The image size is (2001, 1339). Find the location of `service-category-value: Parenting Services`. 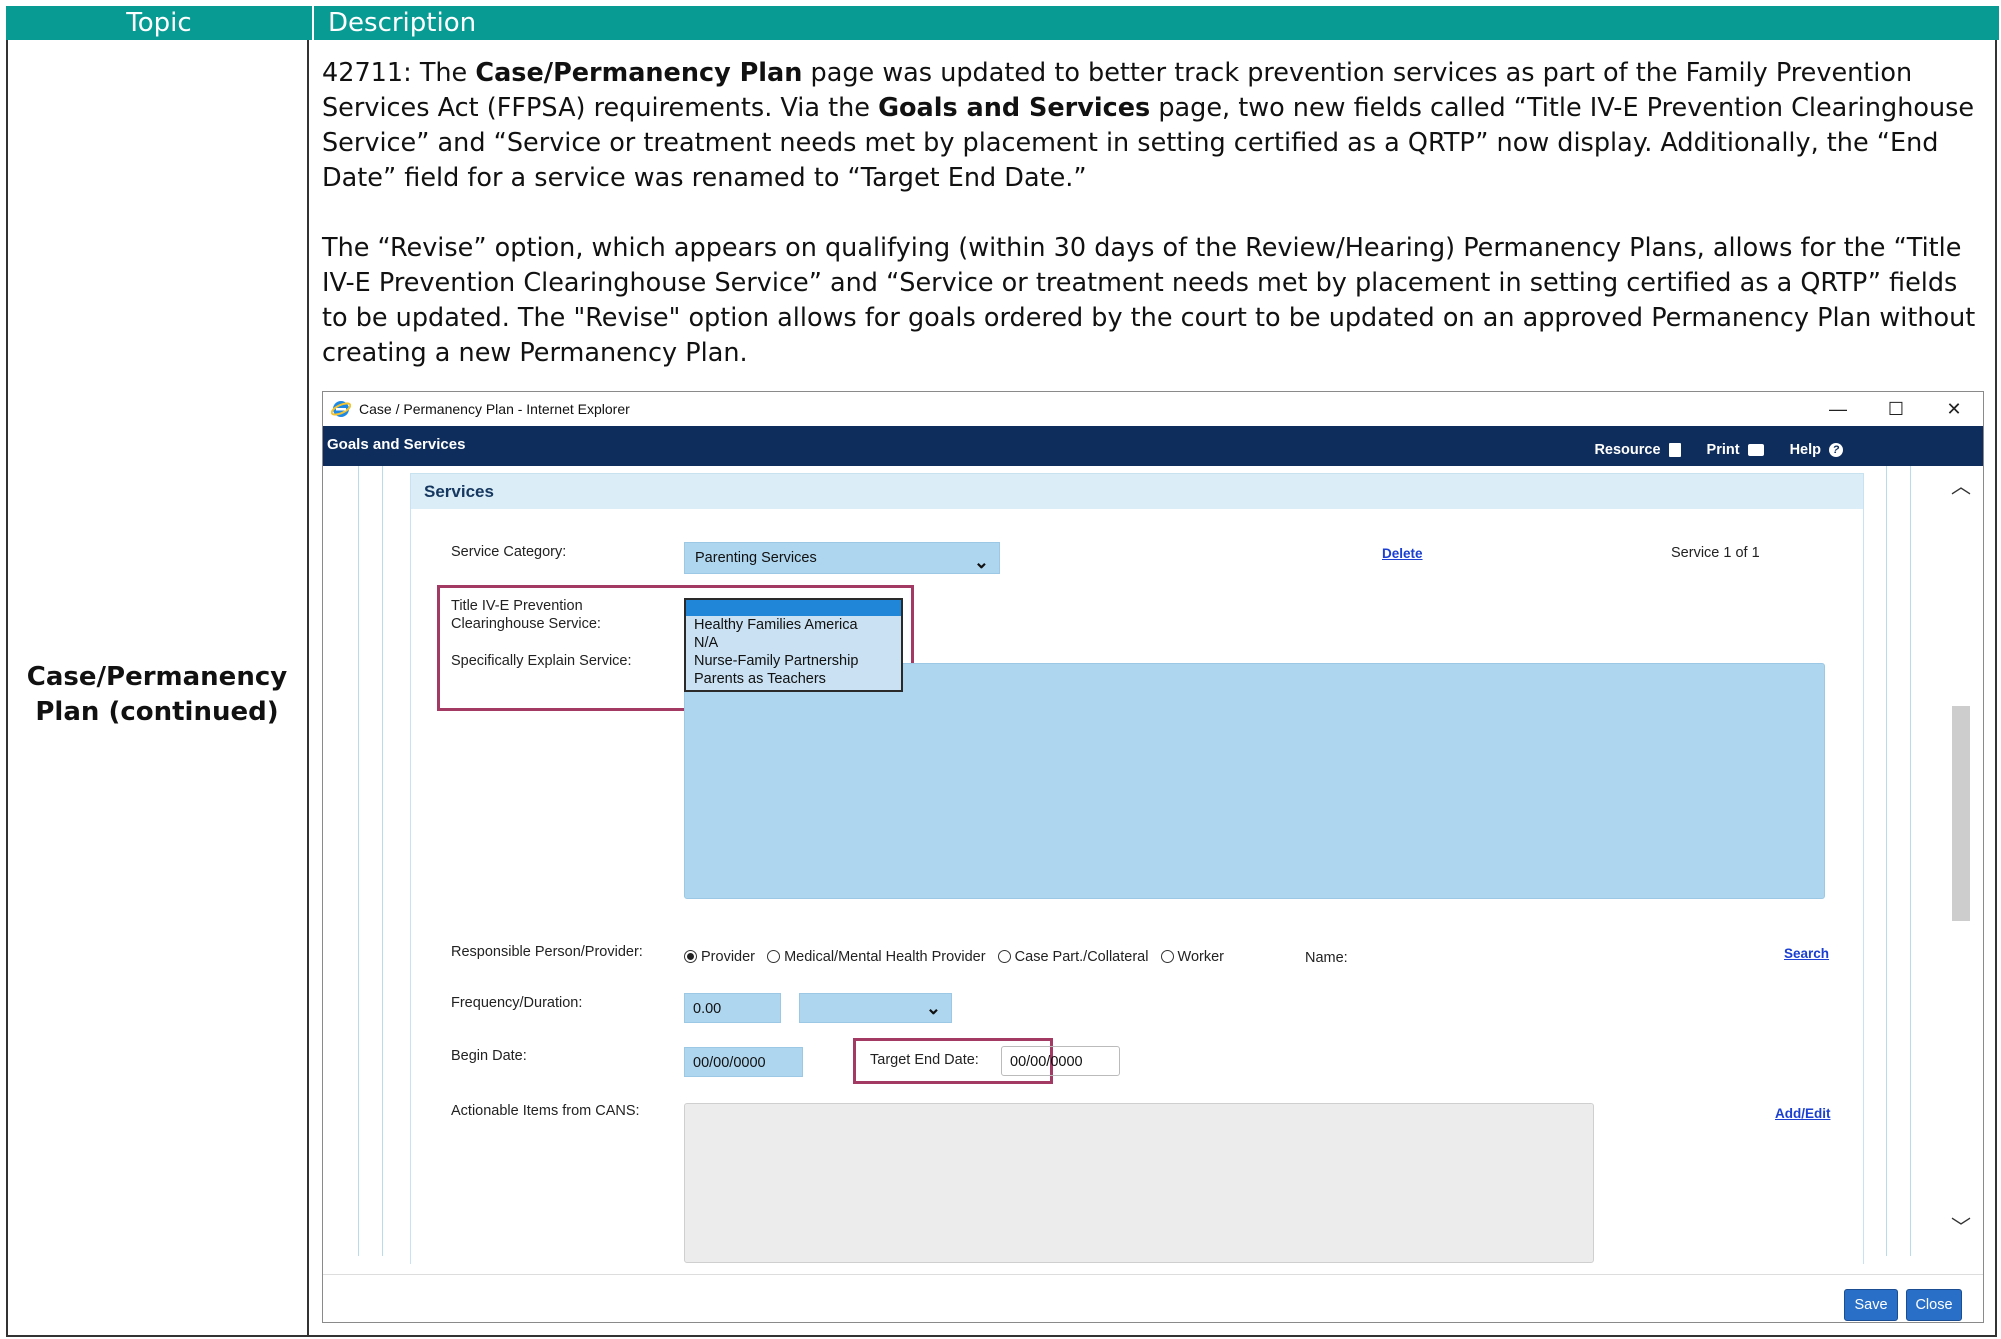

service-category-value: Parenting Services is located at coordinates (756, 558).